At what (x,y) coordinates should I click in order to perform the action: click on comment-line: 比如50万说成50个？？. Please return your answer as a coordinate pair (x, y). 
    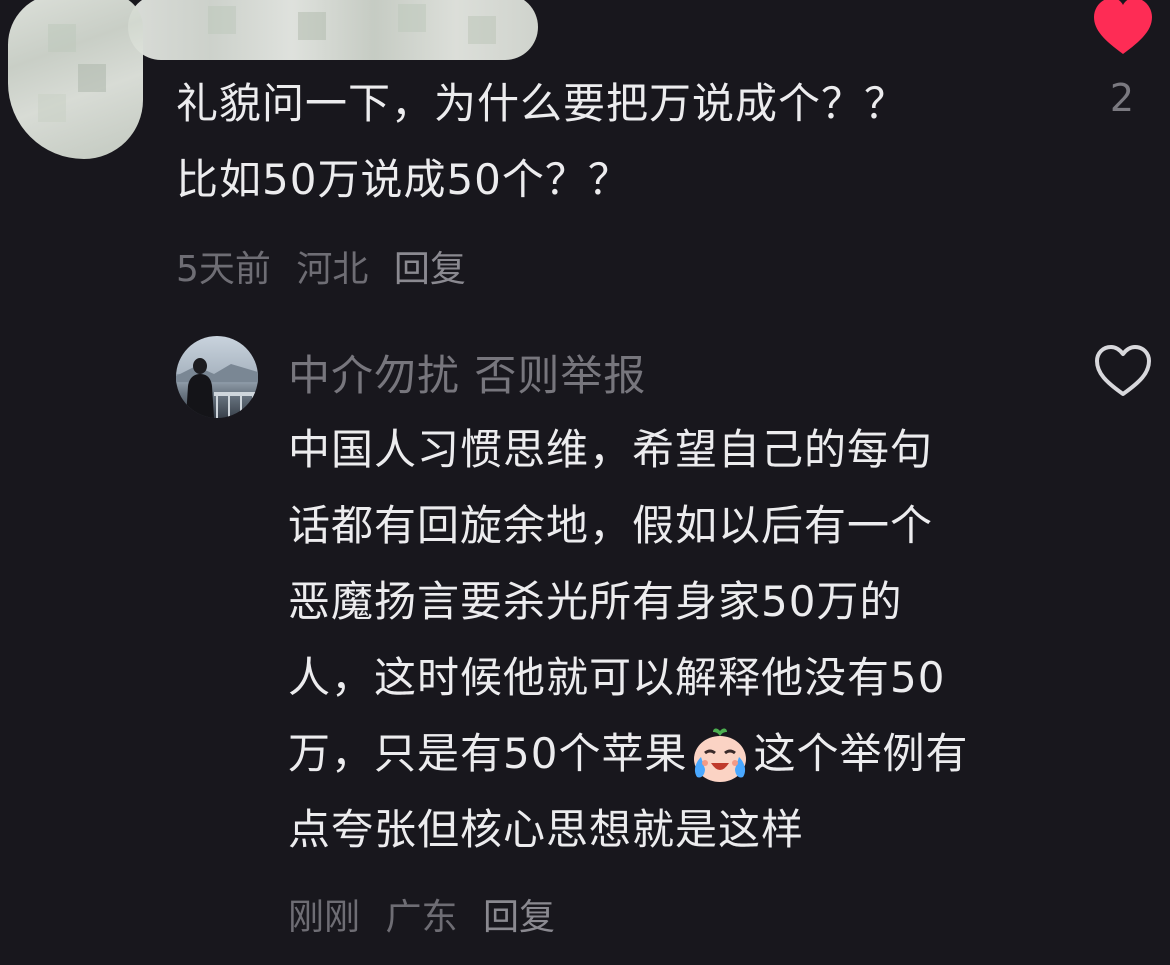
    Looking at the image, I should click on (403, 179).